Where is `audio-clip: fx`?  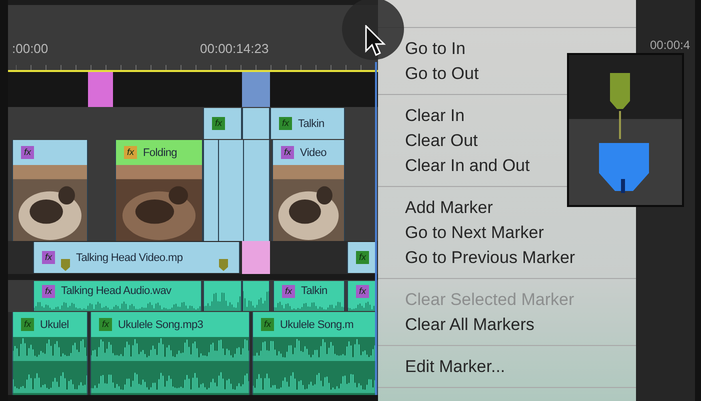
audio-clip: fx is located at coordinates (362, 296).